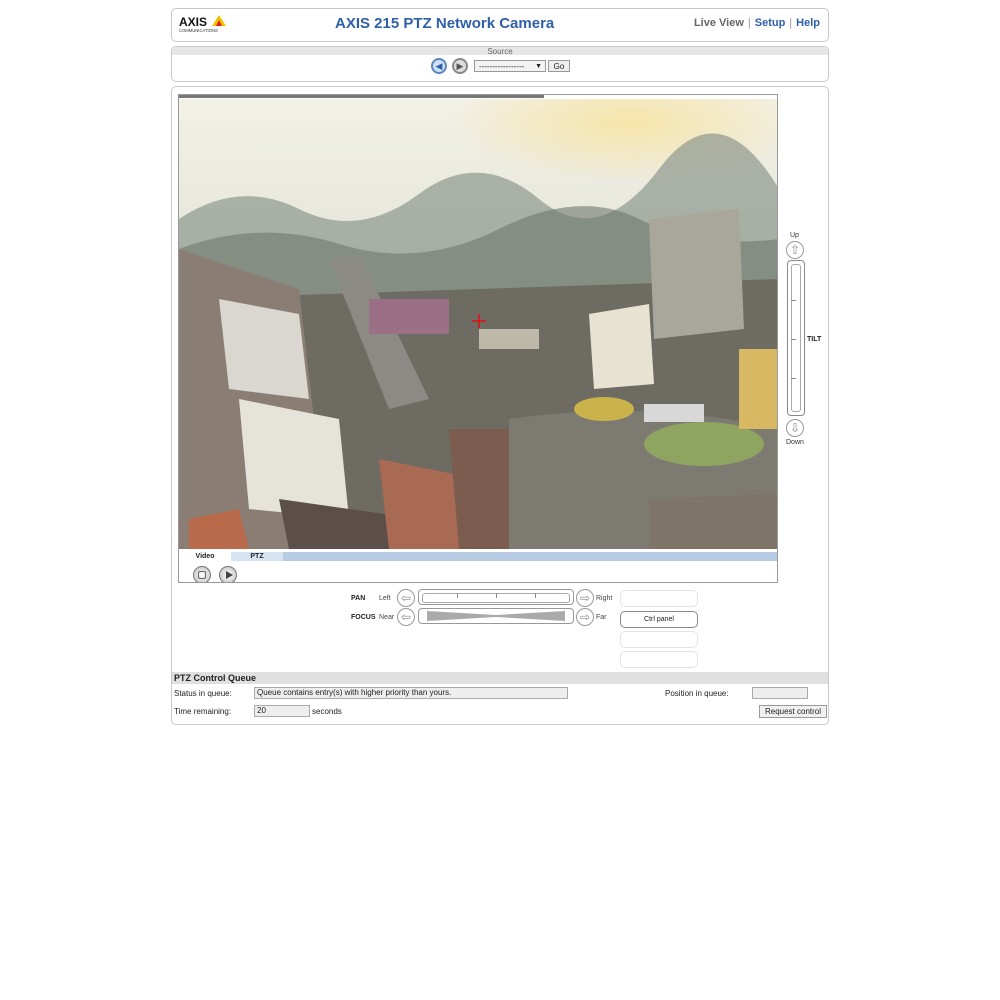  I want to click on svg-text: COMMUNICATIONS, so click(198, 30).